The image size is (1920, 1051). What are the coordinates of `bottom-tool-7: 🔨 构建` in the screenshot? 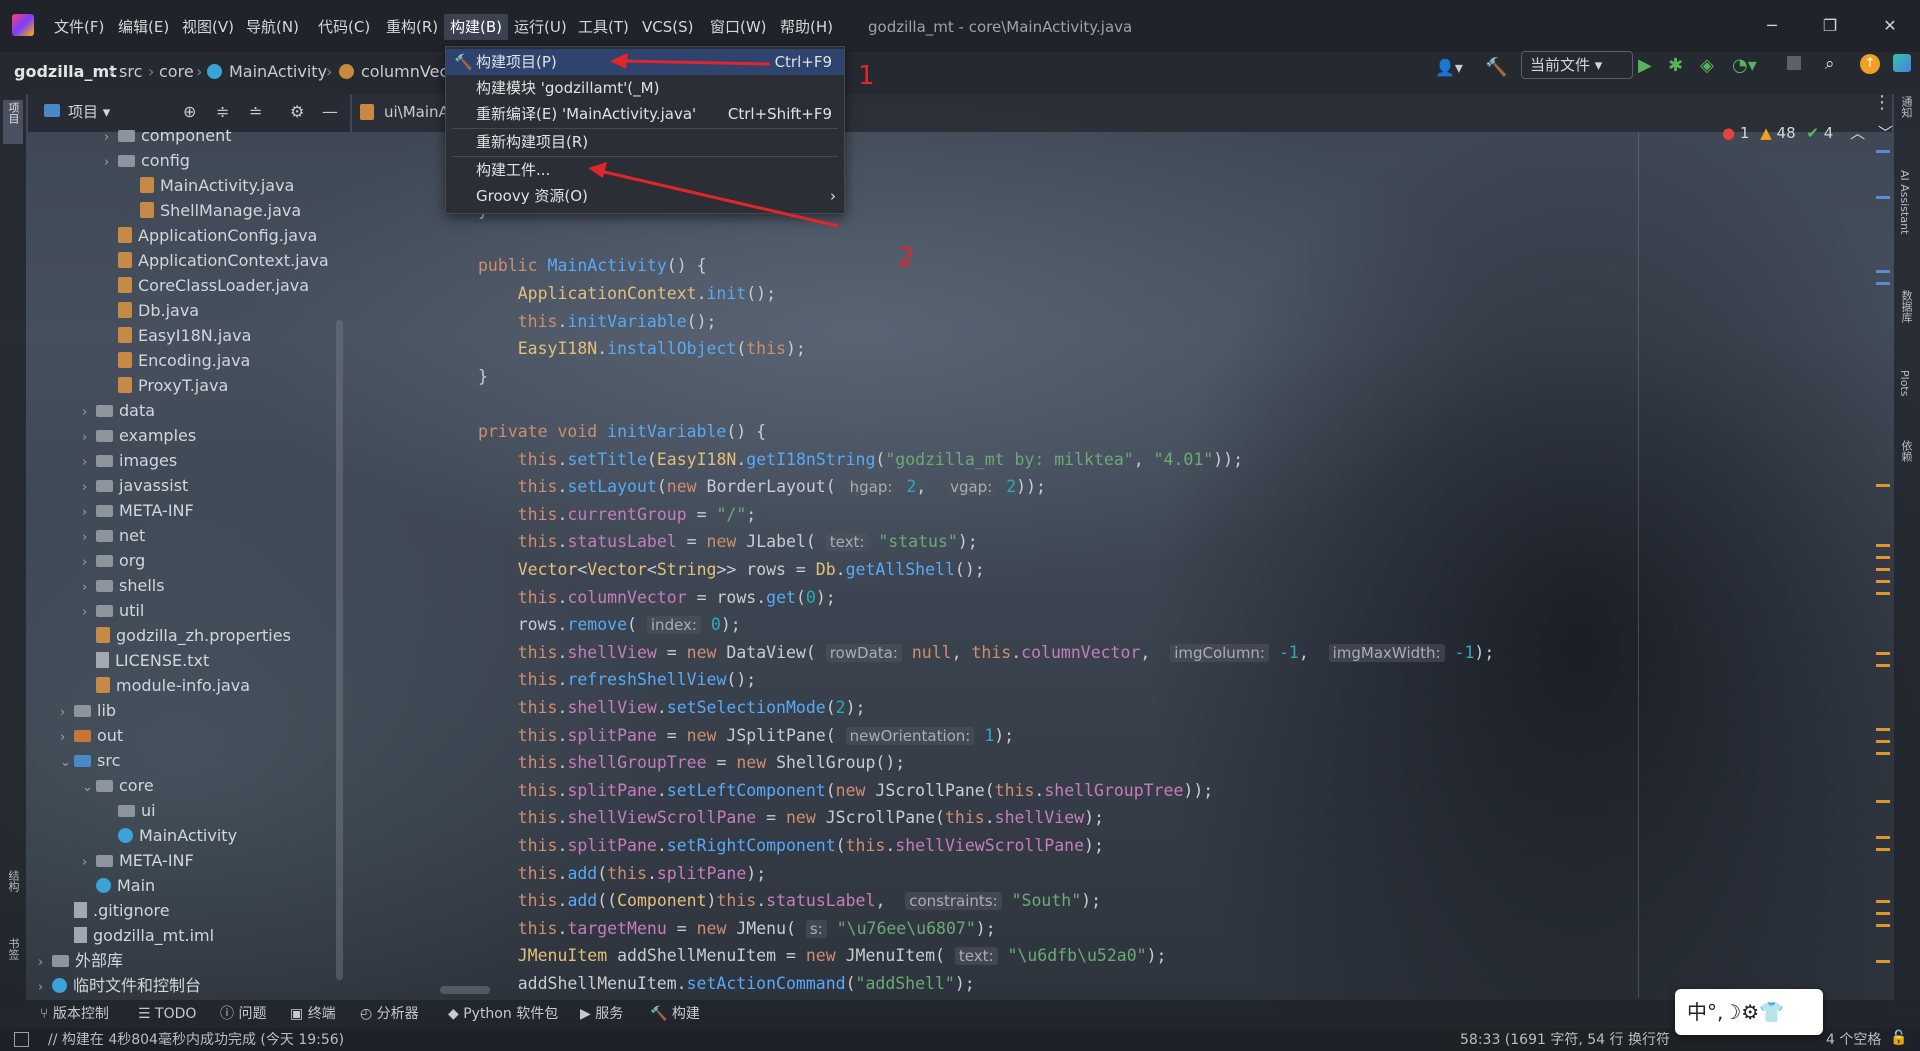 It's located at (675, 1014).